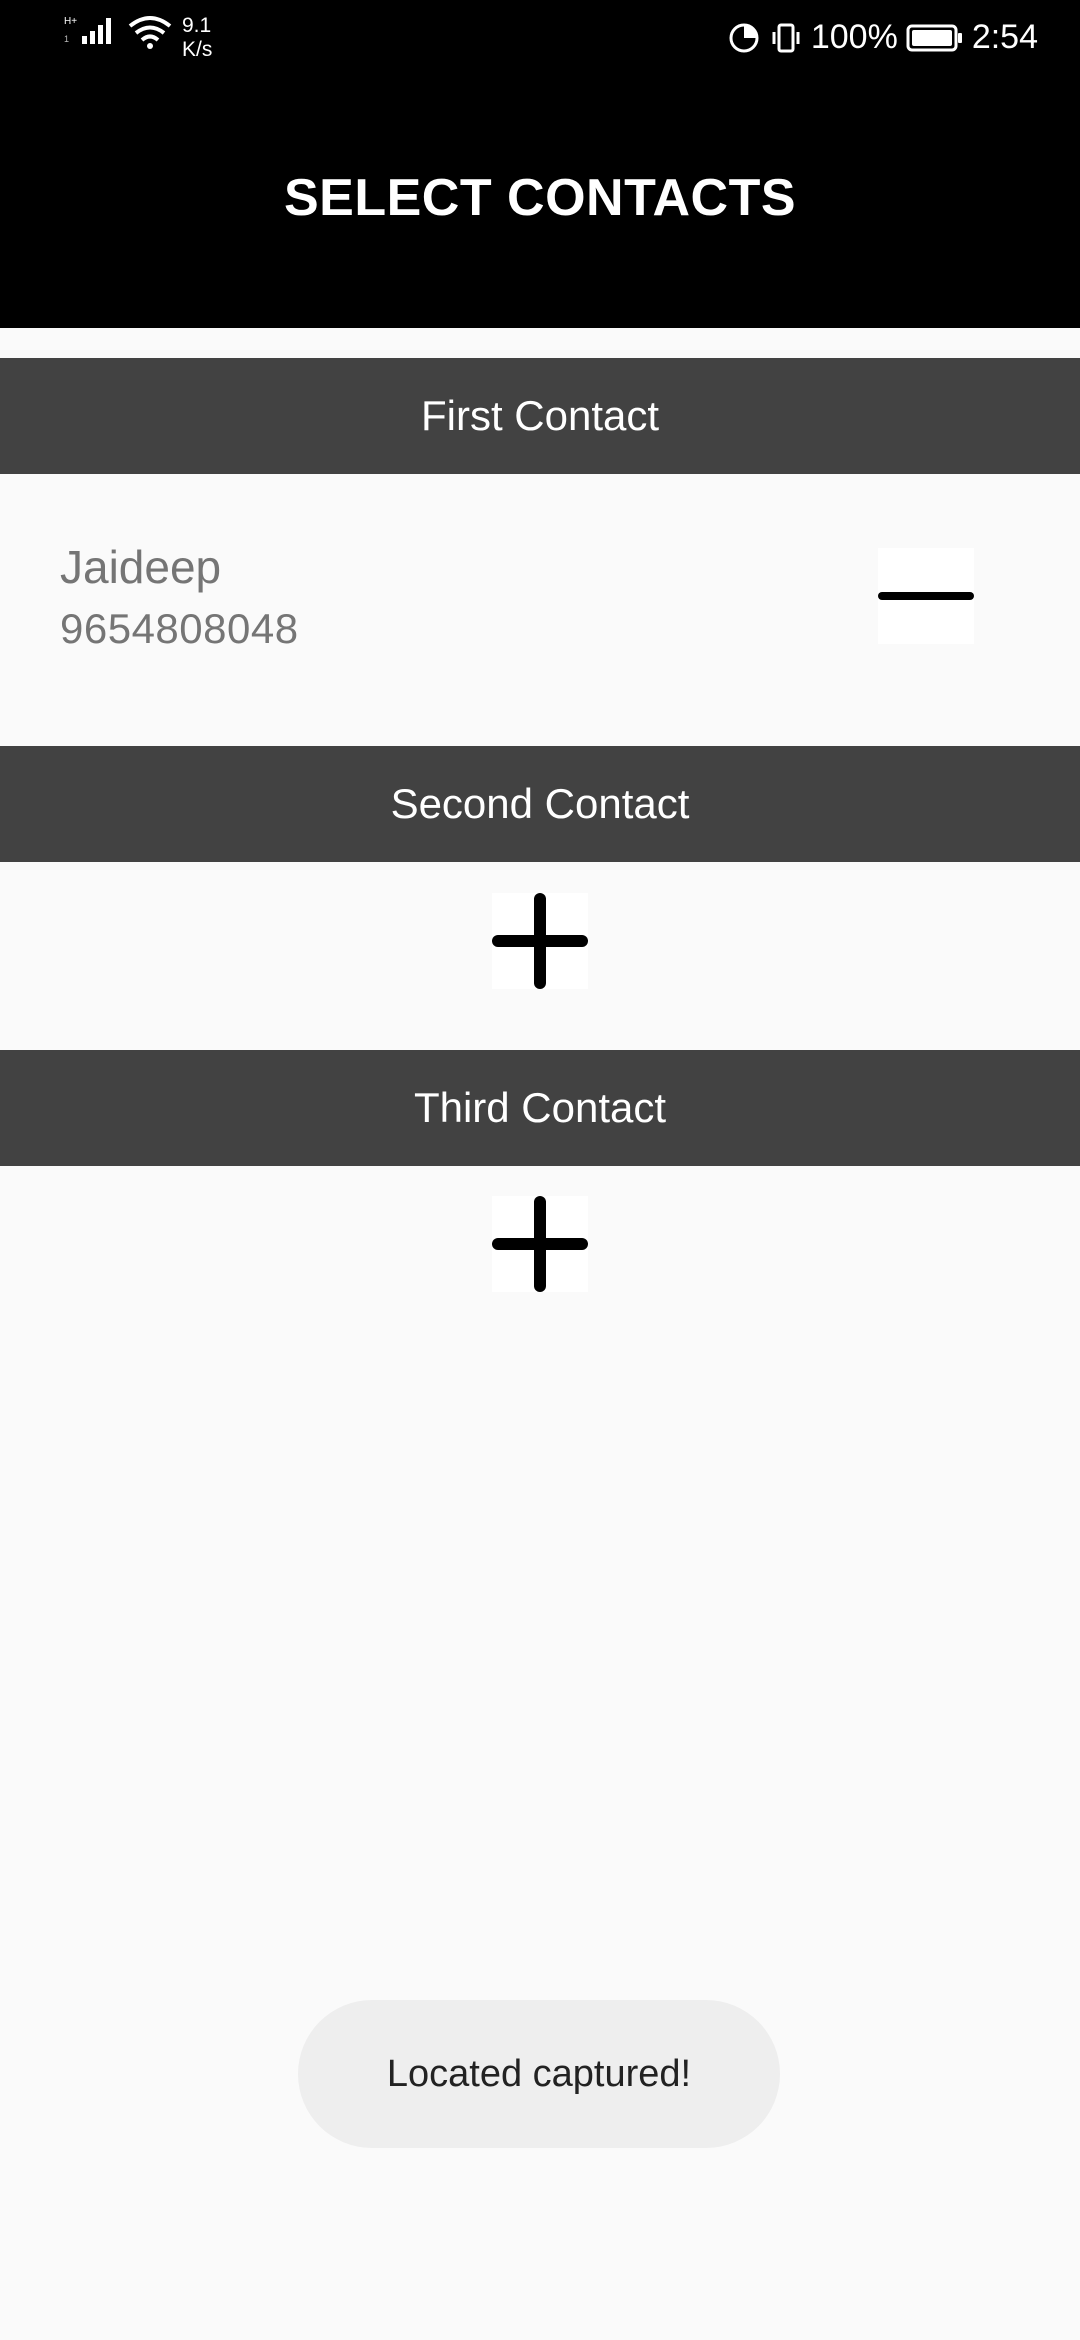 The image size is (1080, 2340). Describe the element at coordinates (540, 38) in the screenshot. I see `status-bar: H+ 1 9.1 K/s 100% 2:54` at that location.